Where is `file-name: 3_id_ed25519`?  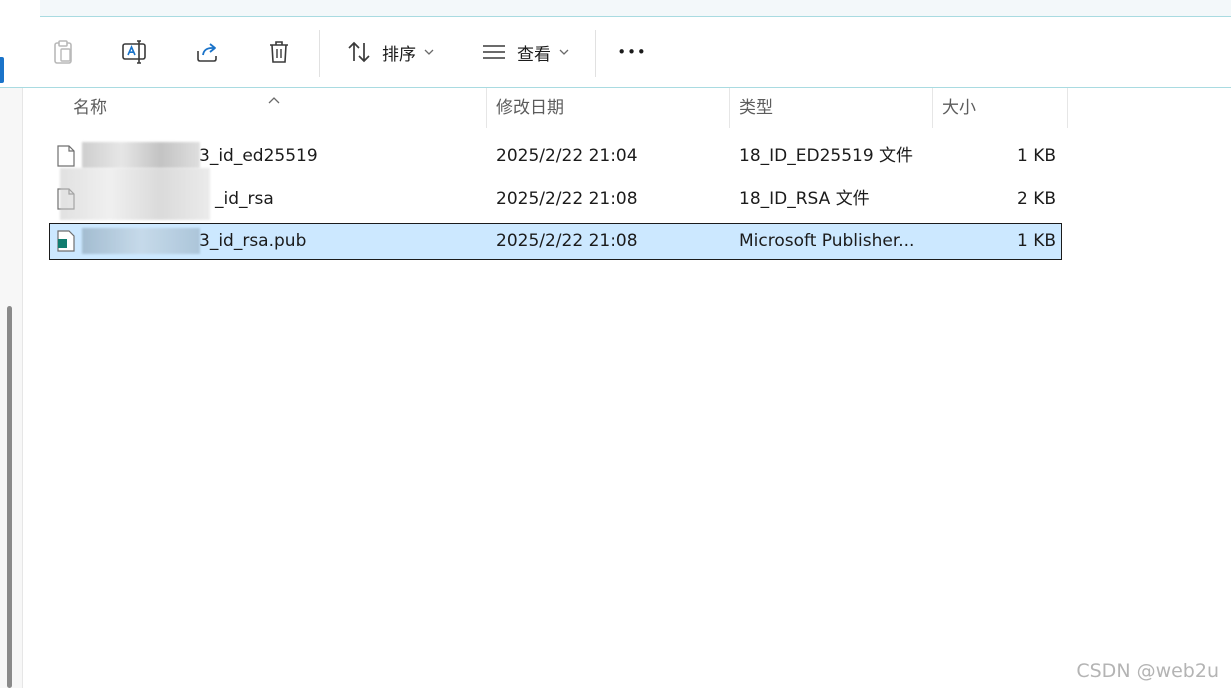
file-name: 3_id_ed25519 is located at coordinates (258, 156).